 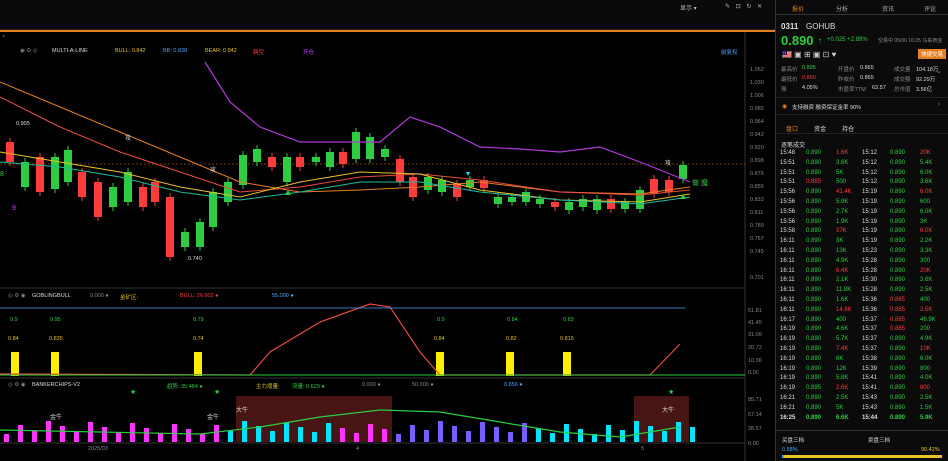 What do you see at coordinates (668, 164) in the screenshot?
I see `chart-tag: 攻` at bounding box center [668, 164].